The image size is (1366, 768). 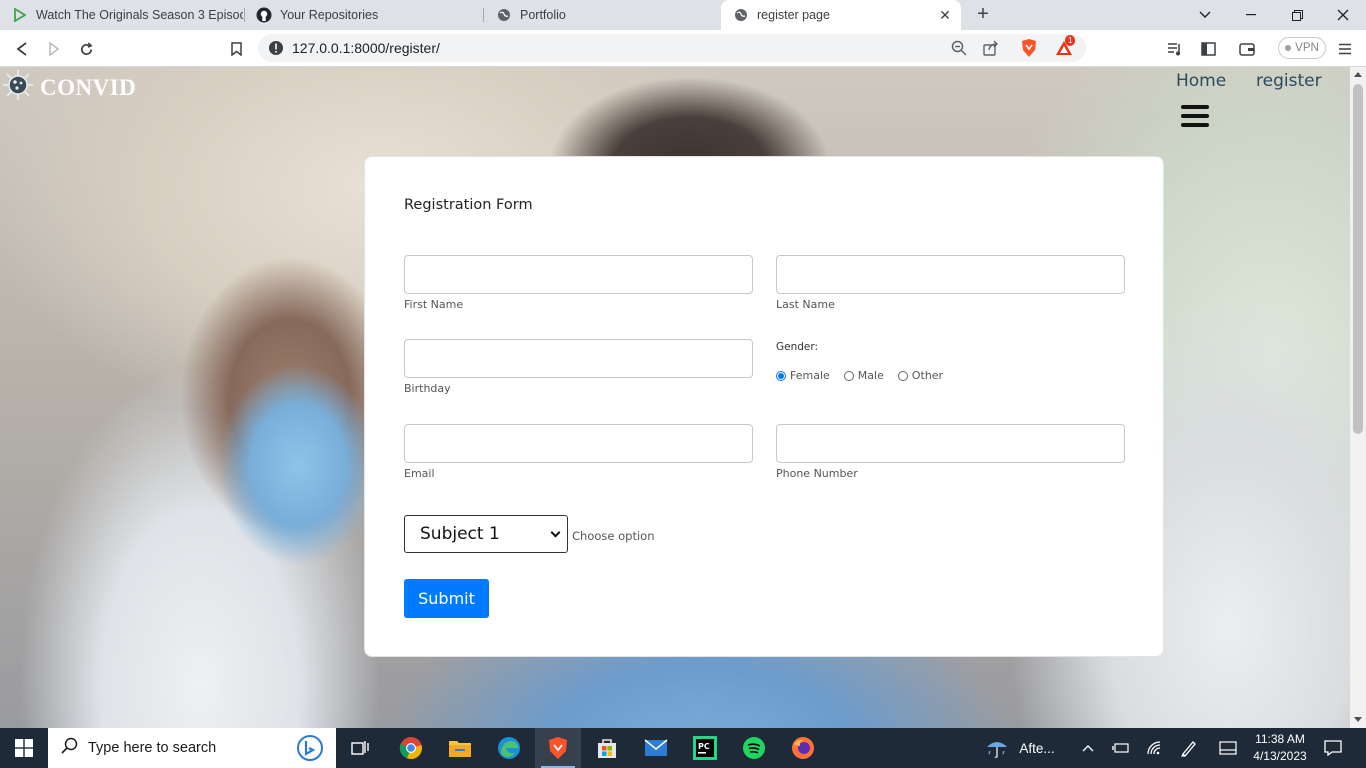 What do you see at coordinates (558, 748) in the screenshot?
I see `brave-app-icon` at bounding box center [558, 748].